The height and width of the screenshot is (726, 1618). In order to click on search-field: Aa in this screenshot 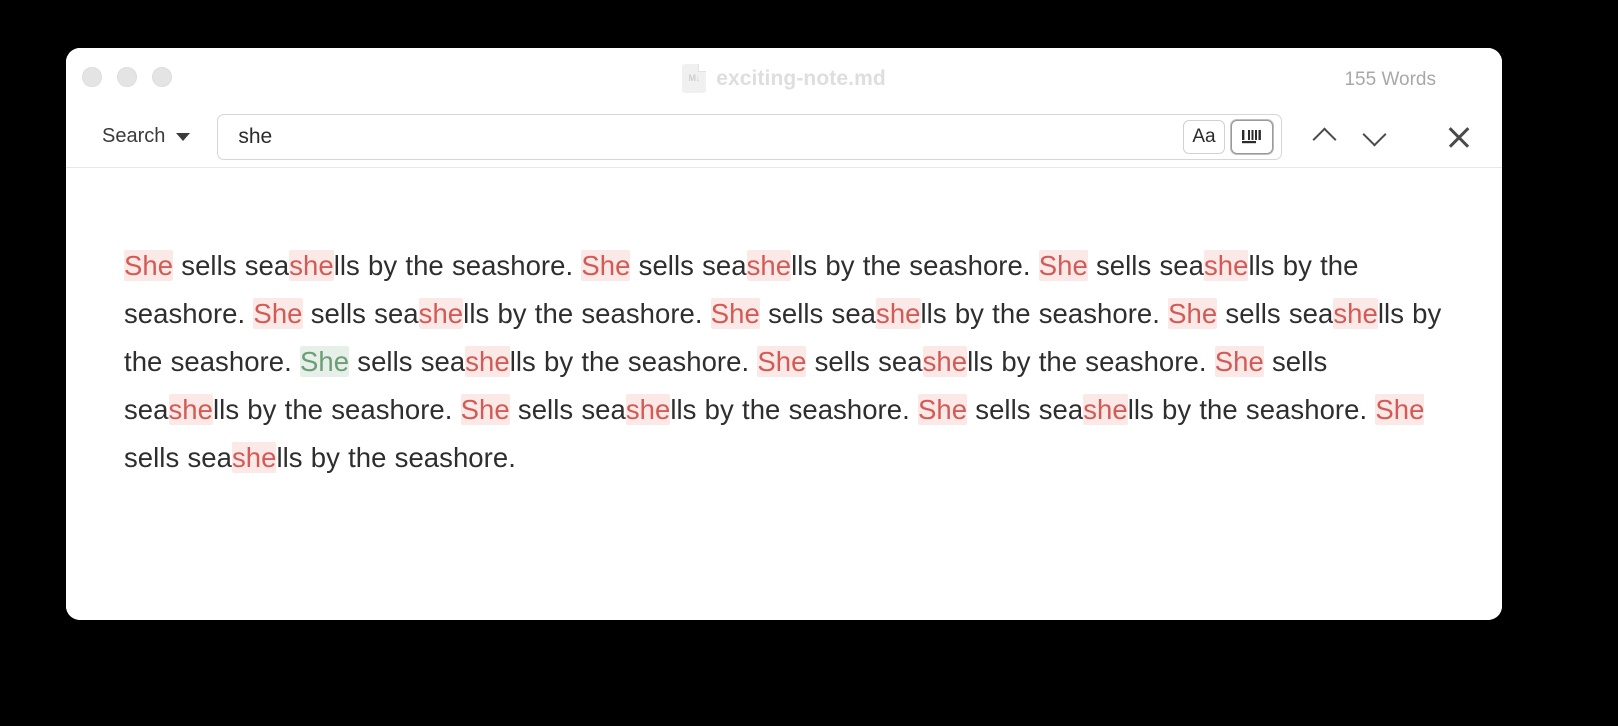, I will do `click(749, 136)`.